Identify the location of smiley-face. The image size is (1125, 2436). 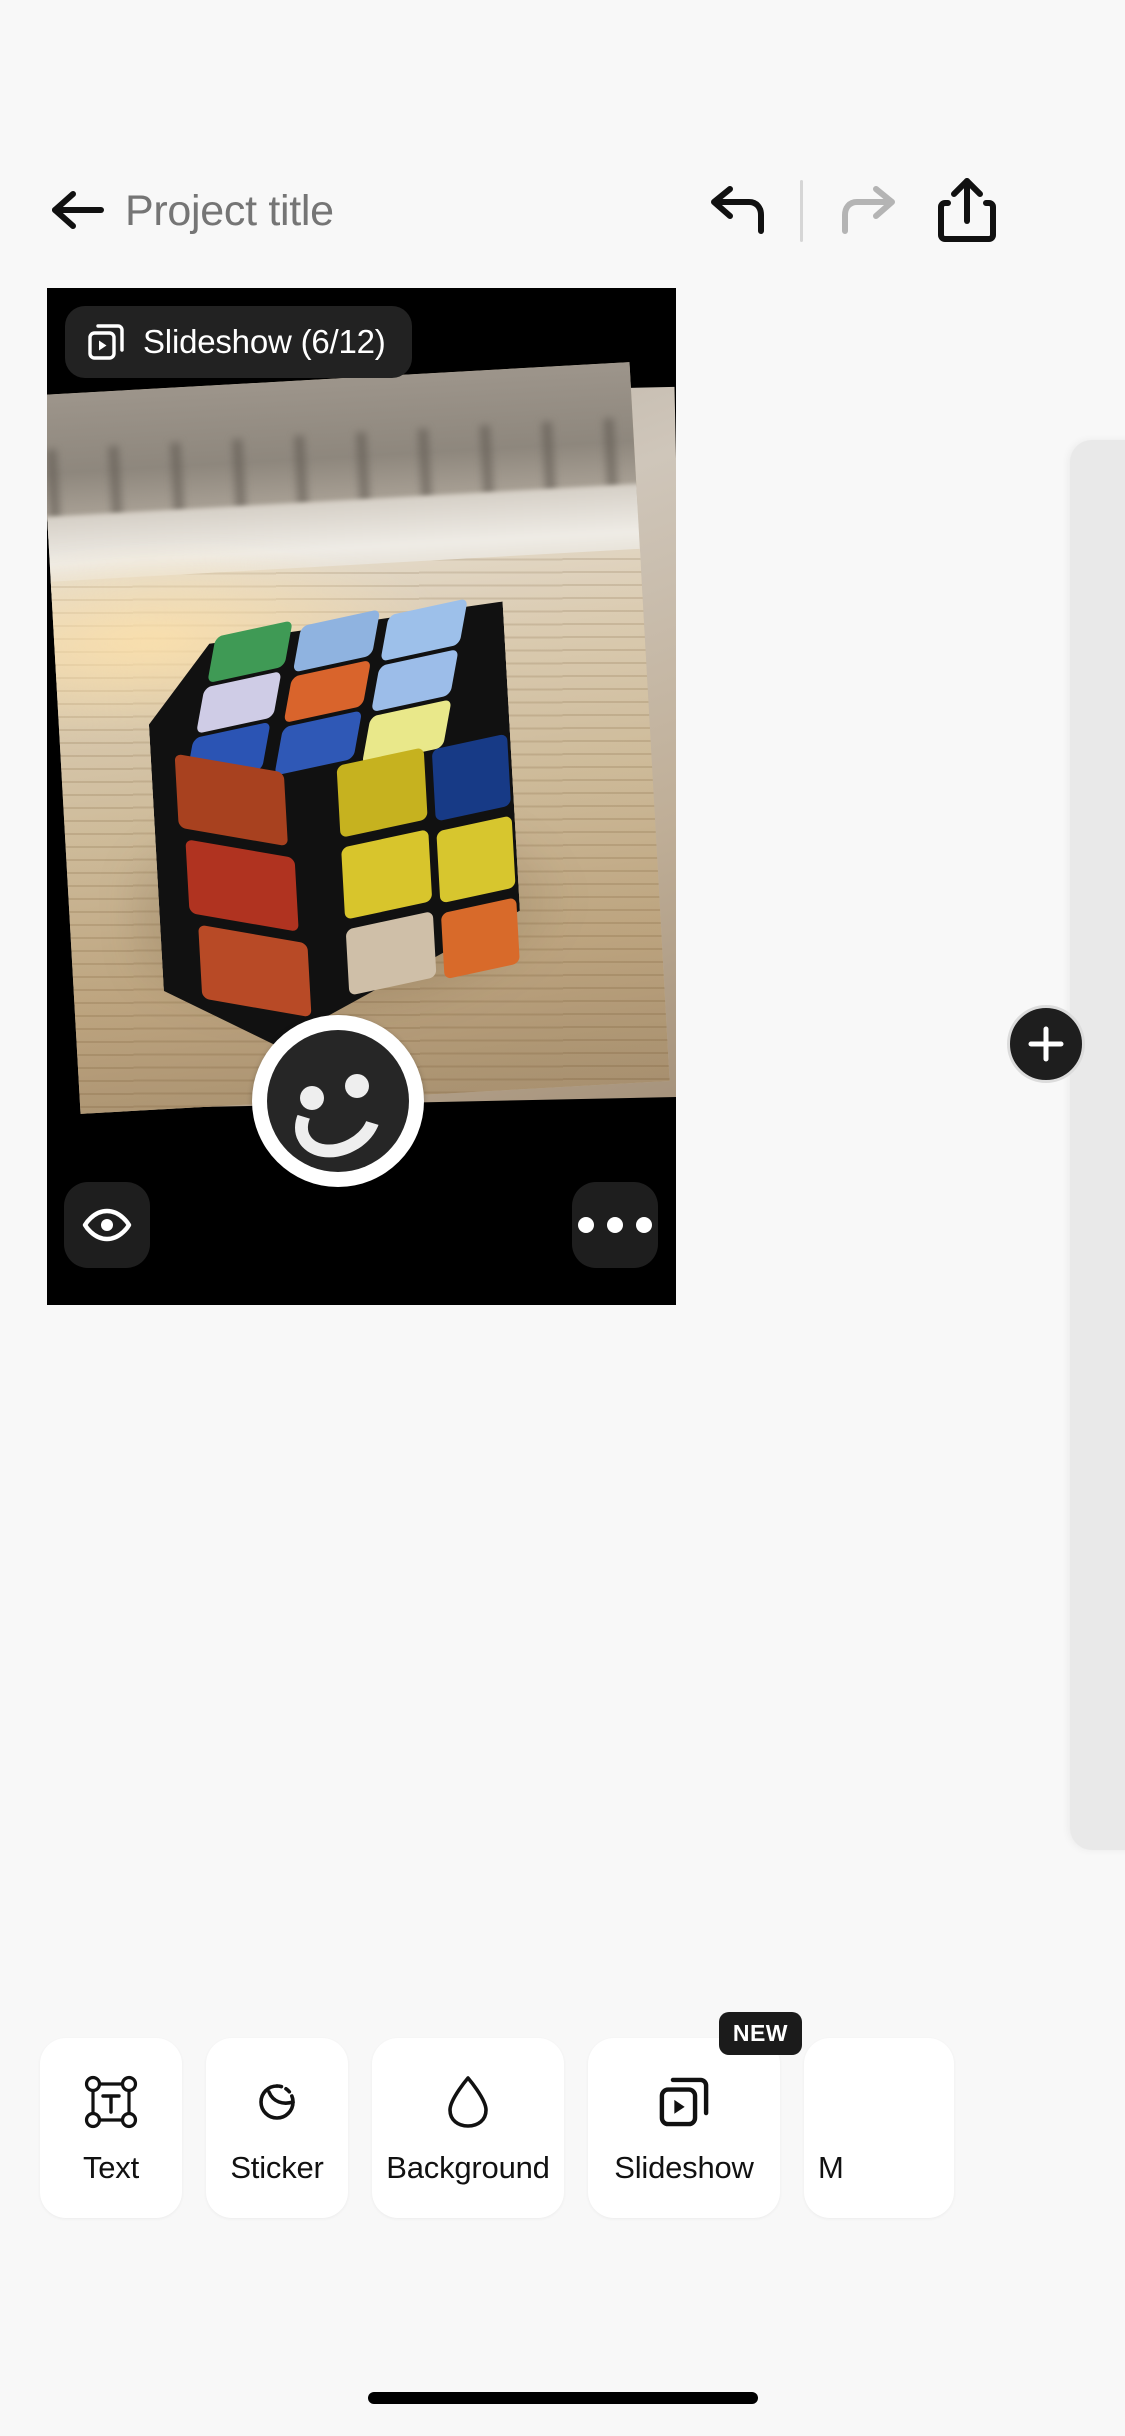
(338, 1101).